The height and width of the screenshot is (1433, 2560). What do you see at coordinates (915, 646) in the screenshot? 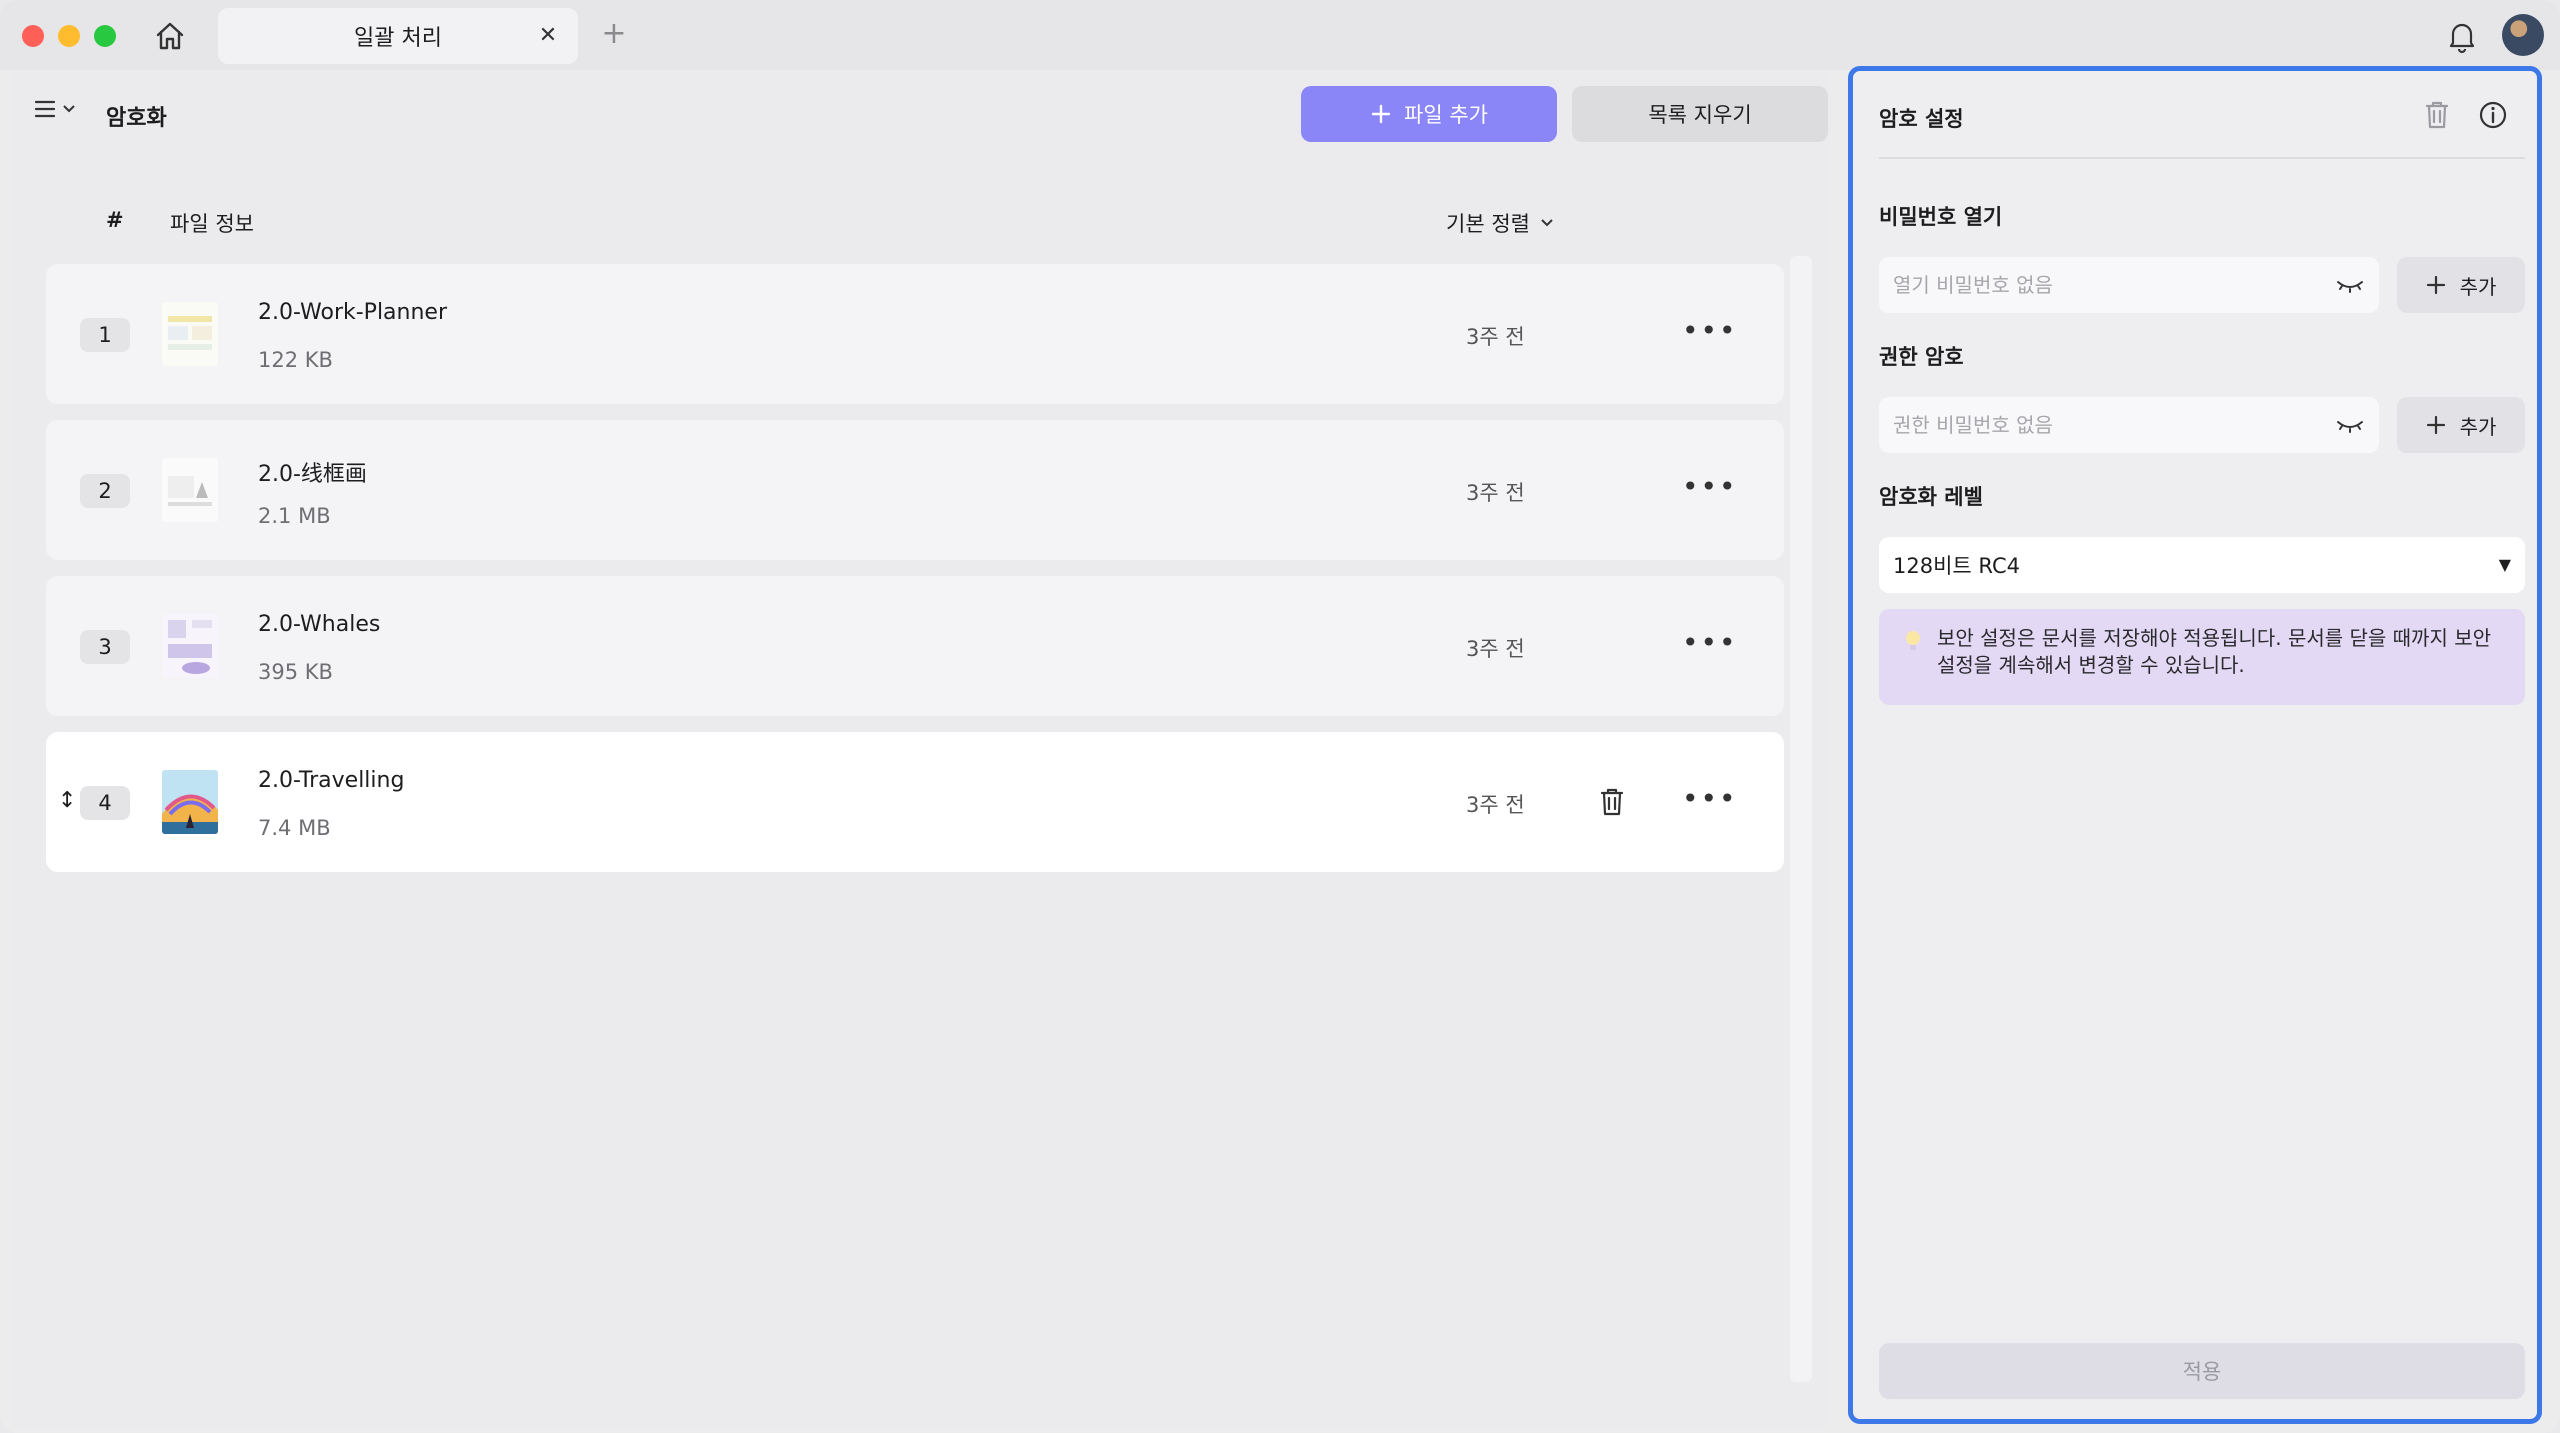
I see `table-row: 3 2.0-Whales 395 KB 3주 전 •••` at bounding box center [915, 646].